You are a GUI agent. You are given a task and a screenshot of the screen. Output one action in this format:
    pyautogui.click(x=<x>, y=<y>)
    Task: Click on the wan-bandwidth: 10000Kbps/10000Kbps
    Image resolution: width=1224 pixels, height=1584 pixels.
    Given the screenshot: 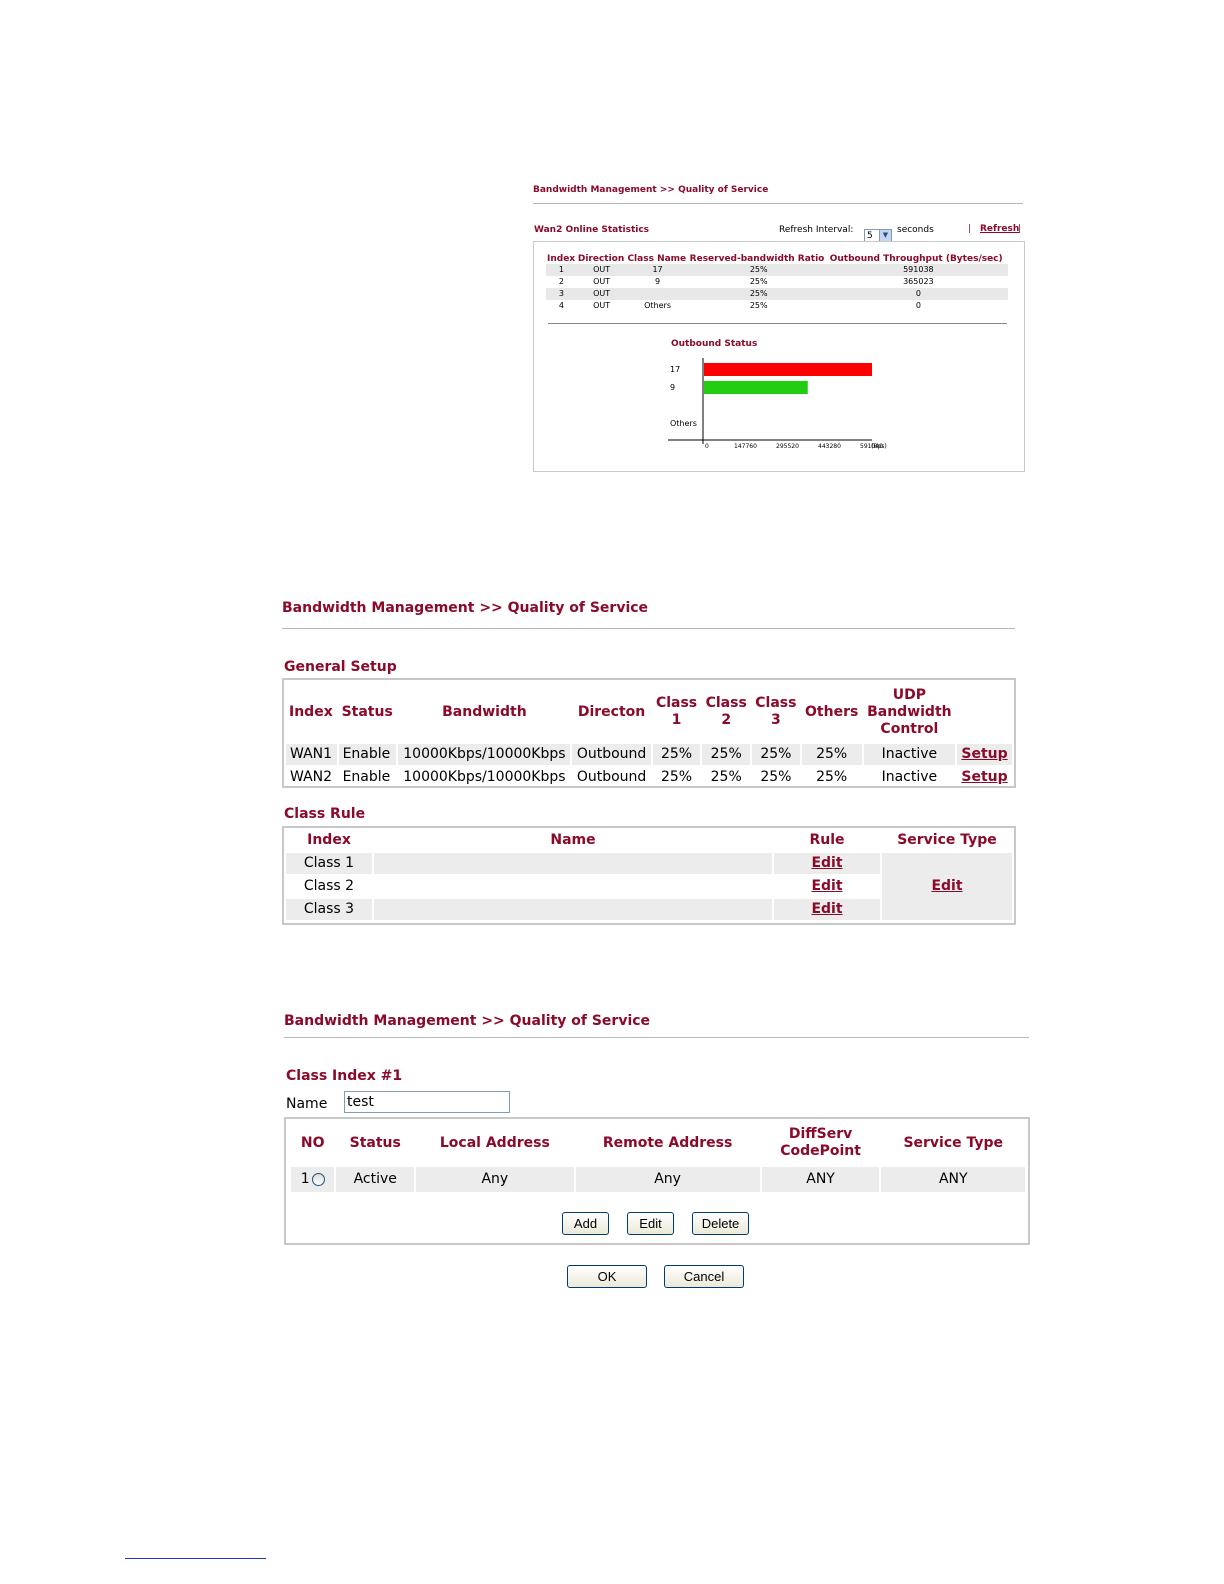 What is the action you would take?
    pyautogui.click(x=484, y=777)
    